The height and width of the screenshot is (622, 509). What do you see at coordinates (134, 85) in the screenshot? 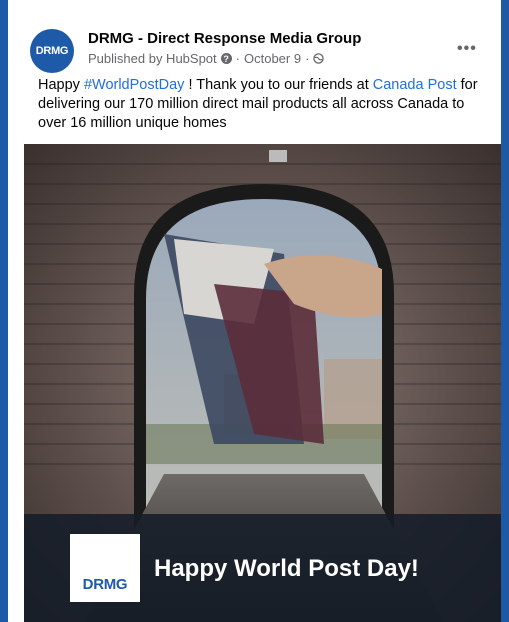
I see `hashtag-link: #WorldPostDay` at bounding box center [134, 85].